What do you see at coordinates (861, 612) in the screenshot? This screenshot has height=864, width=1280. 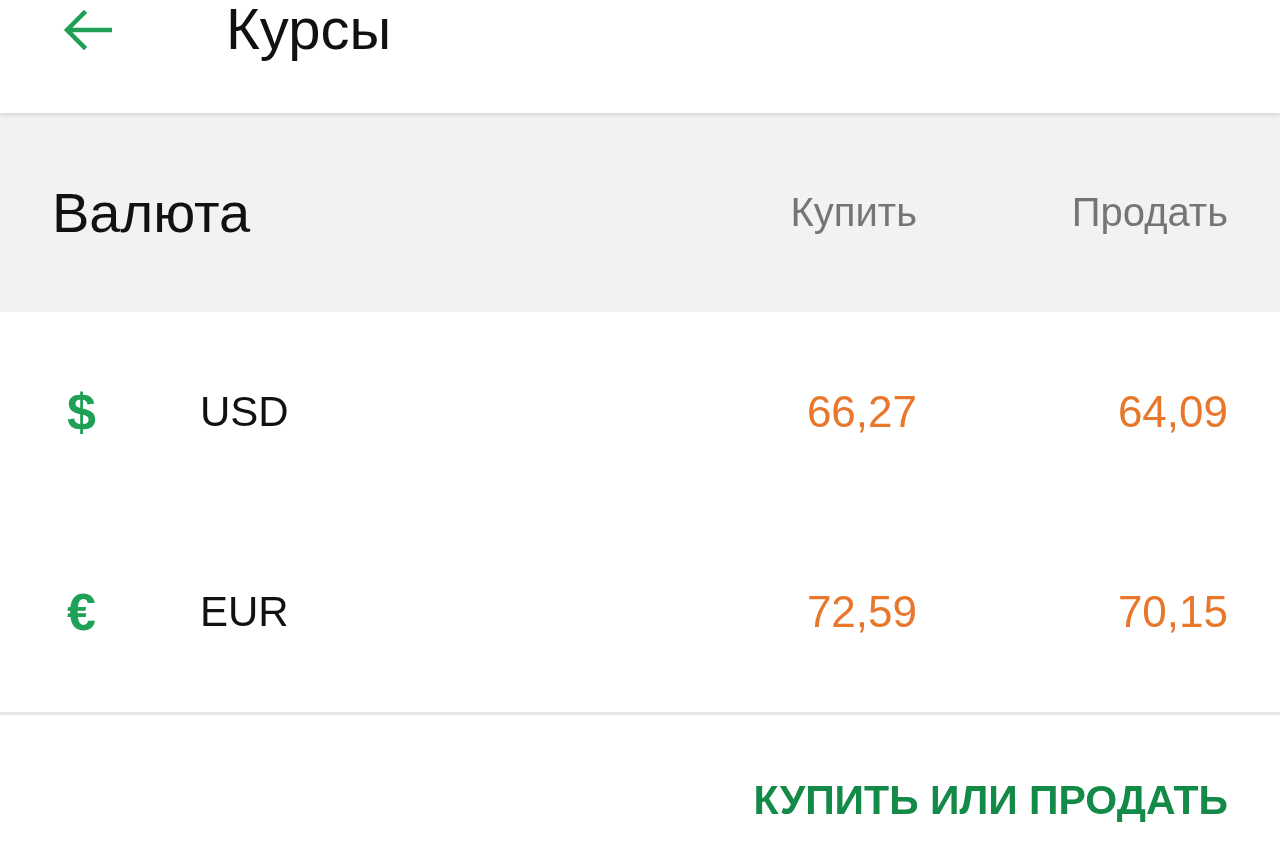 I see `buy-rate: 72,59` at bounding box center [861, 612].